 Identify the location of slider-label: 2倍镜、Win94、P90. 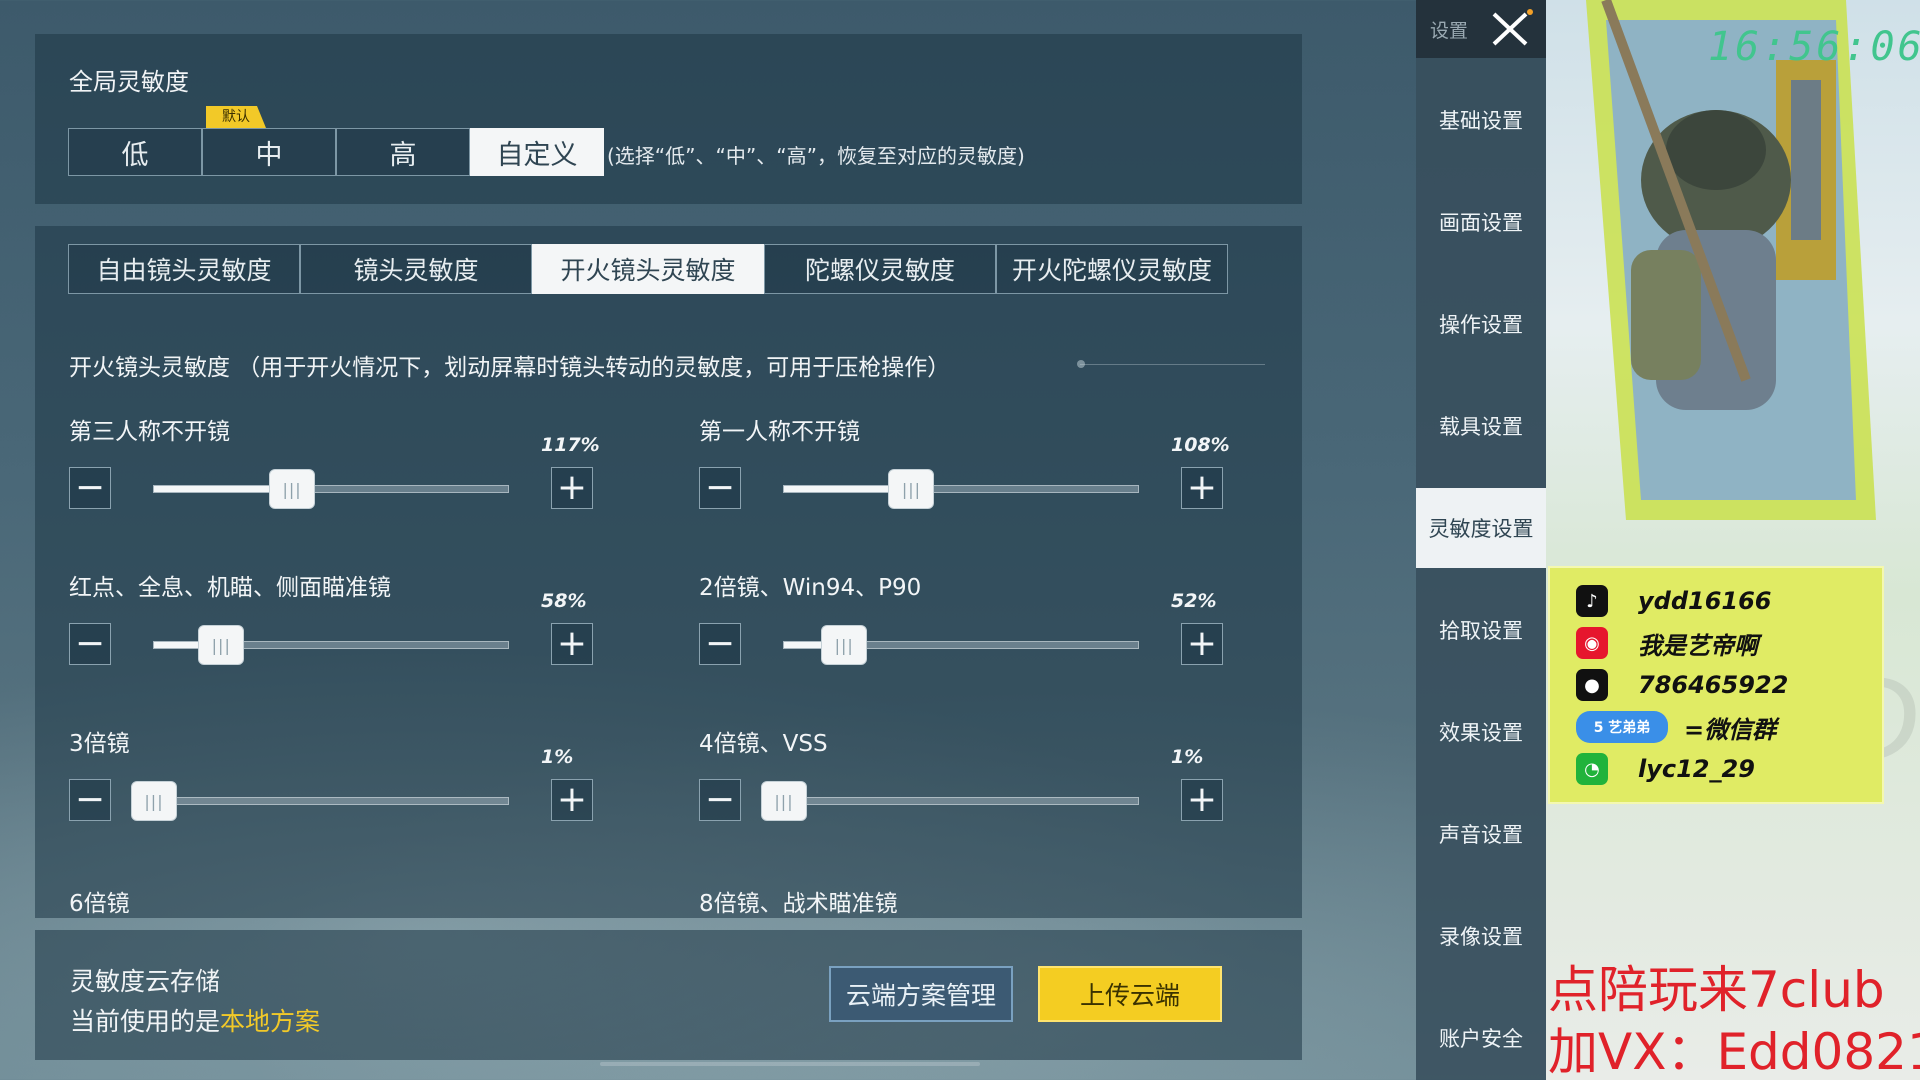
(810, 588).